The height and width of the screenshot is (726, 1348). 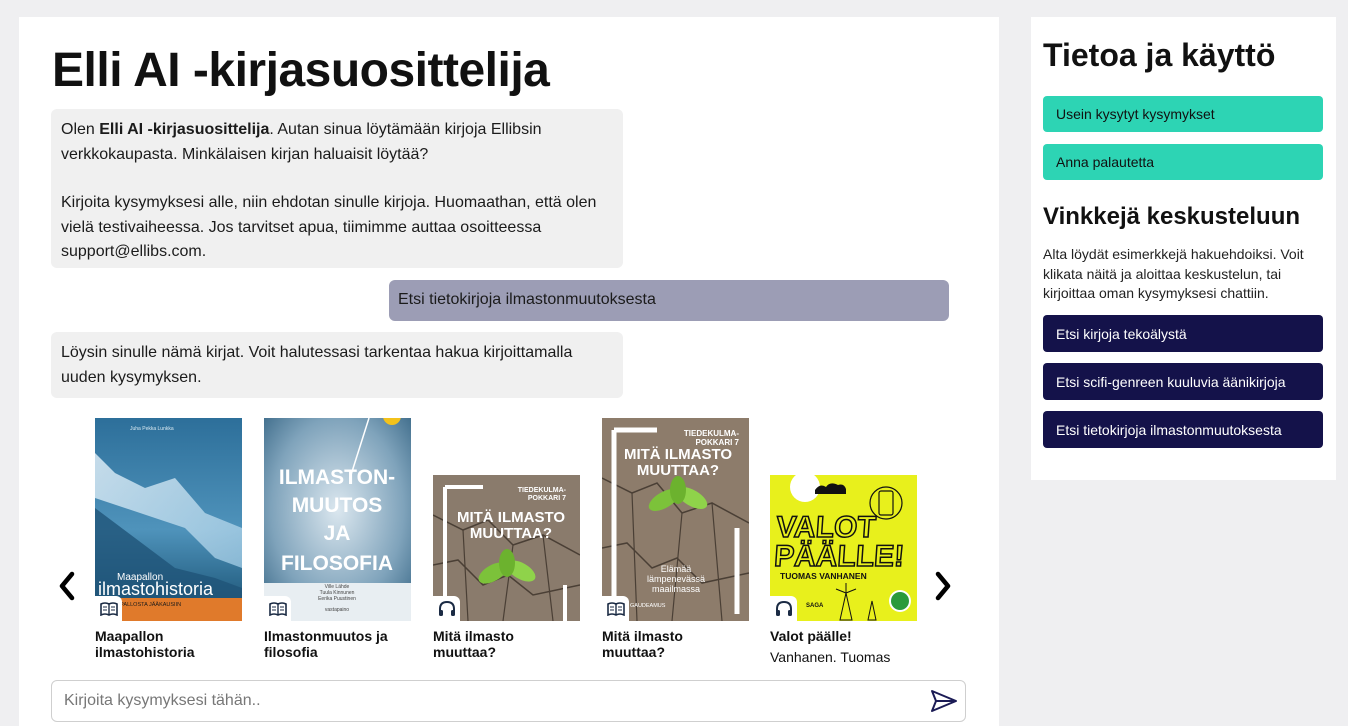 I want to click on chat-input-box, so click(x=508, y=701).